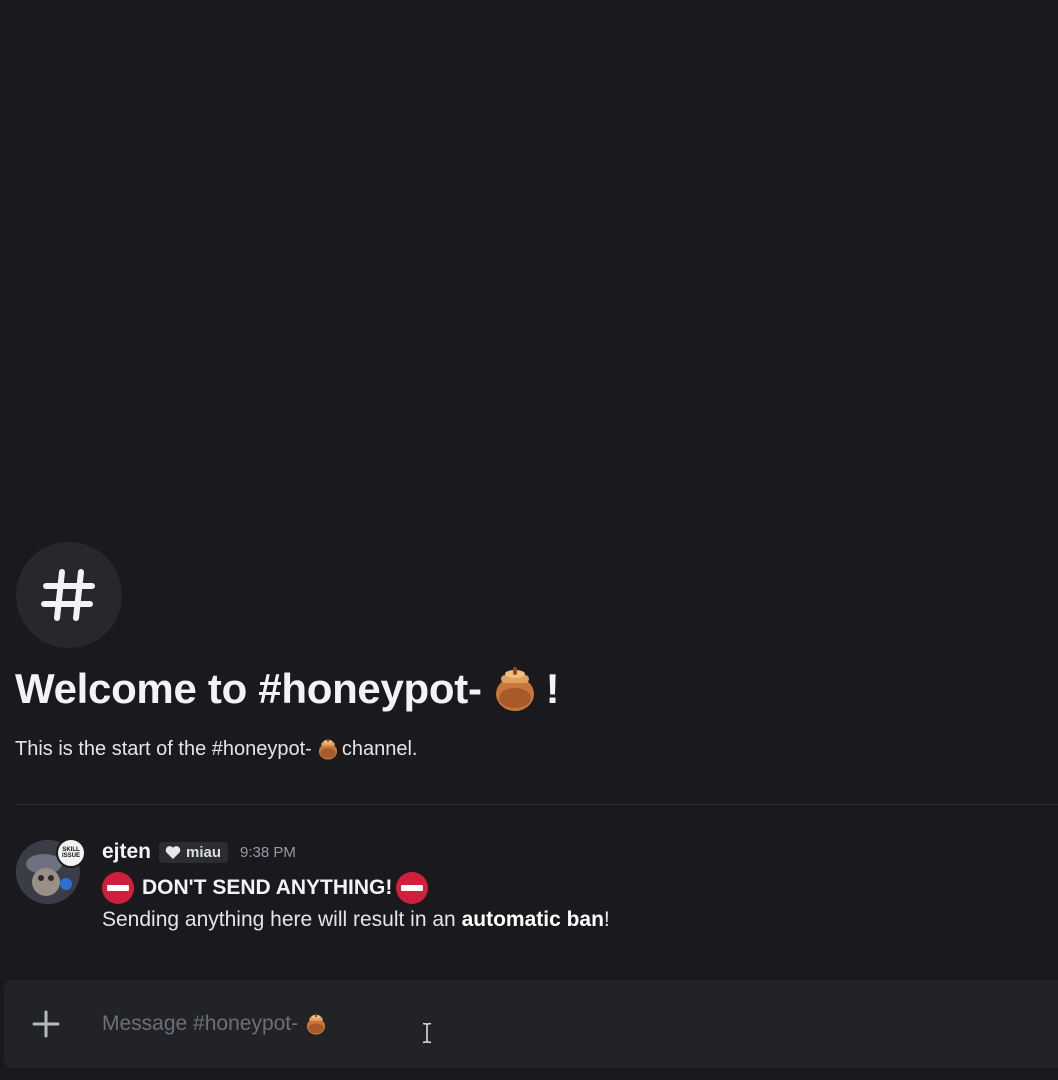 The height and width of the screenshot is (1080, 1058). I want to click on channel-hash-badge, so click(69, 595).